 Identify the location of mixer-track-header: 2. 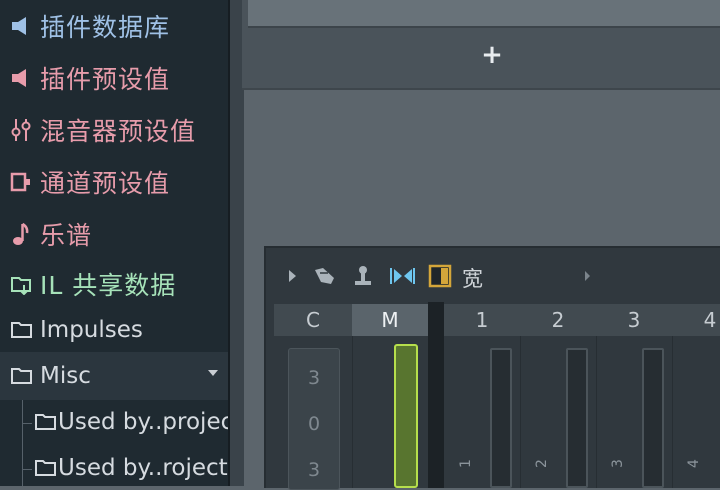
(558, 320).